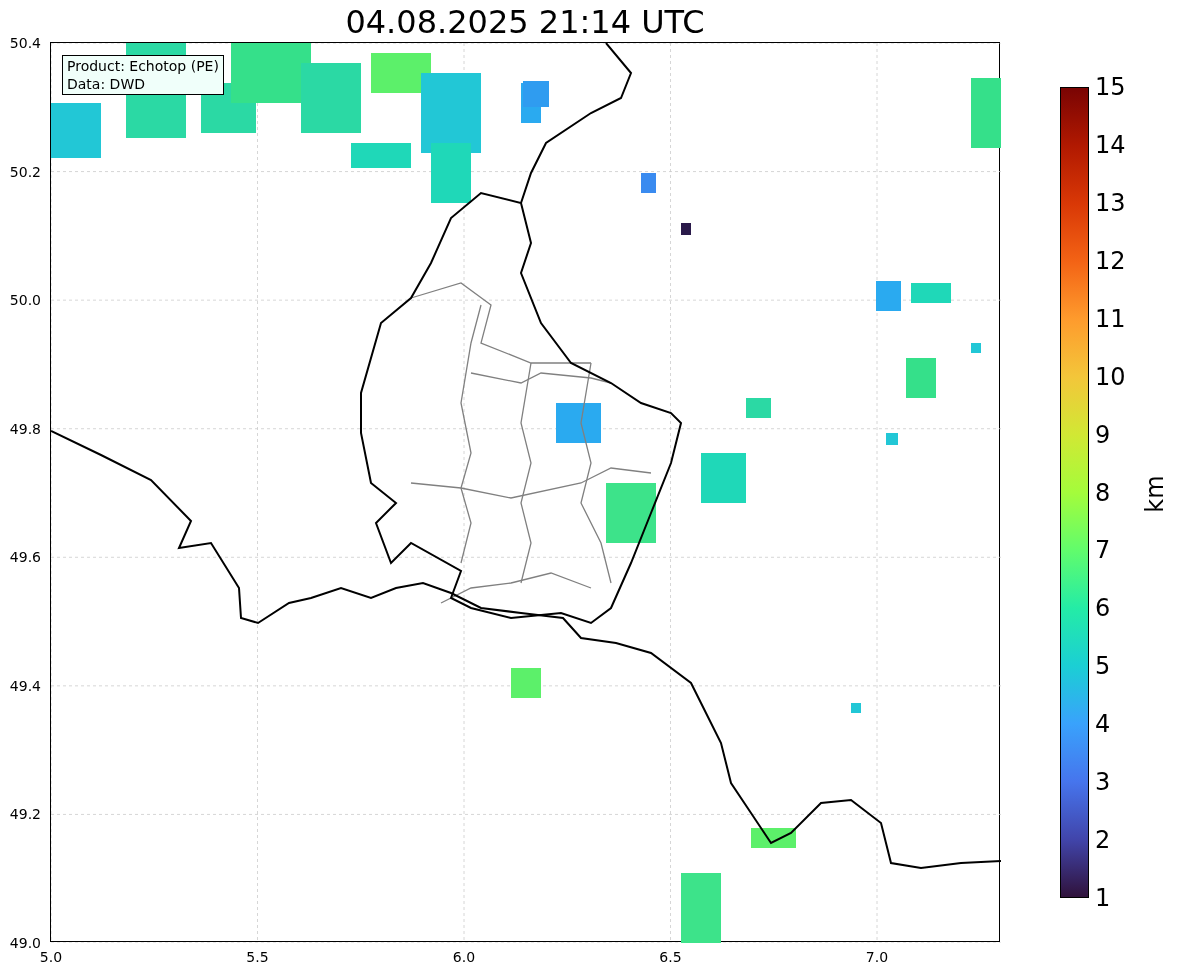  Describe the element at coordinates (143, 66) in the screenshot. I see `info-text: Product: Echotop (PE)` at that location.